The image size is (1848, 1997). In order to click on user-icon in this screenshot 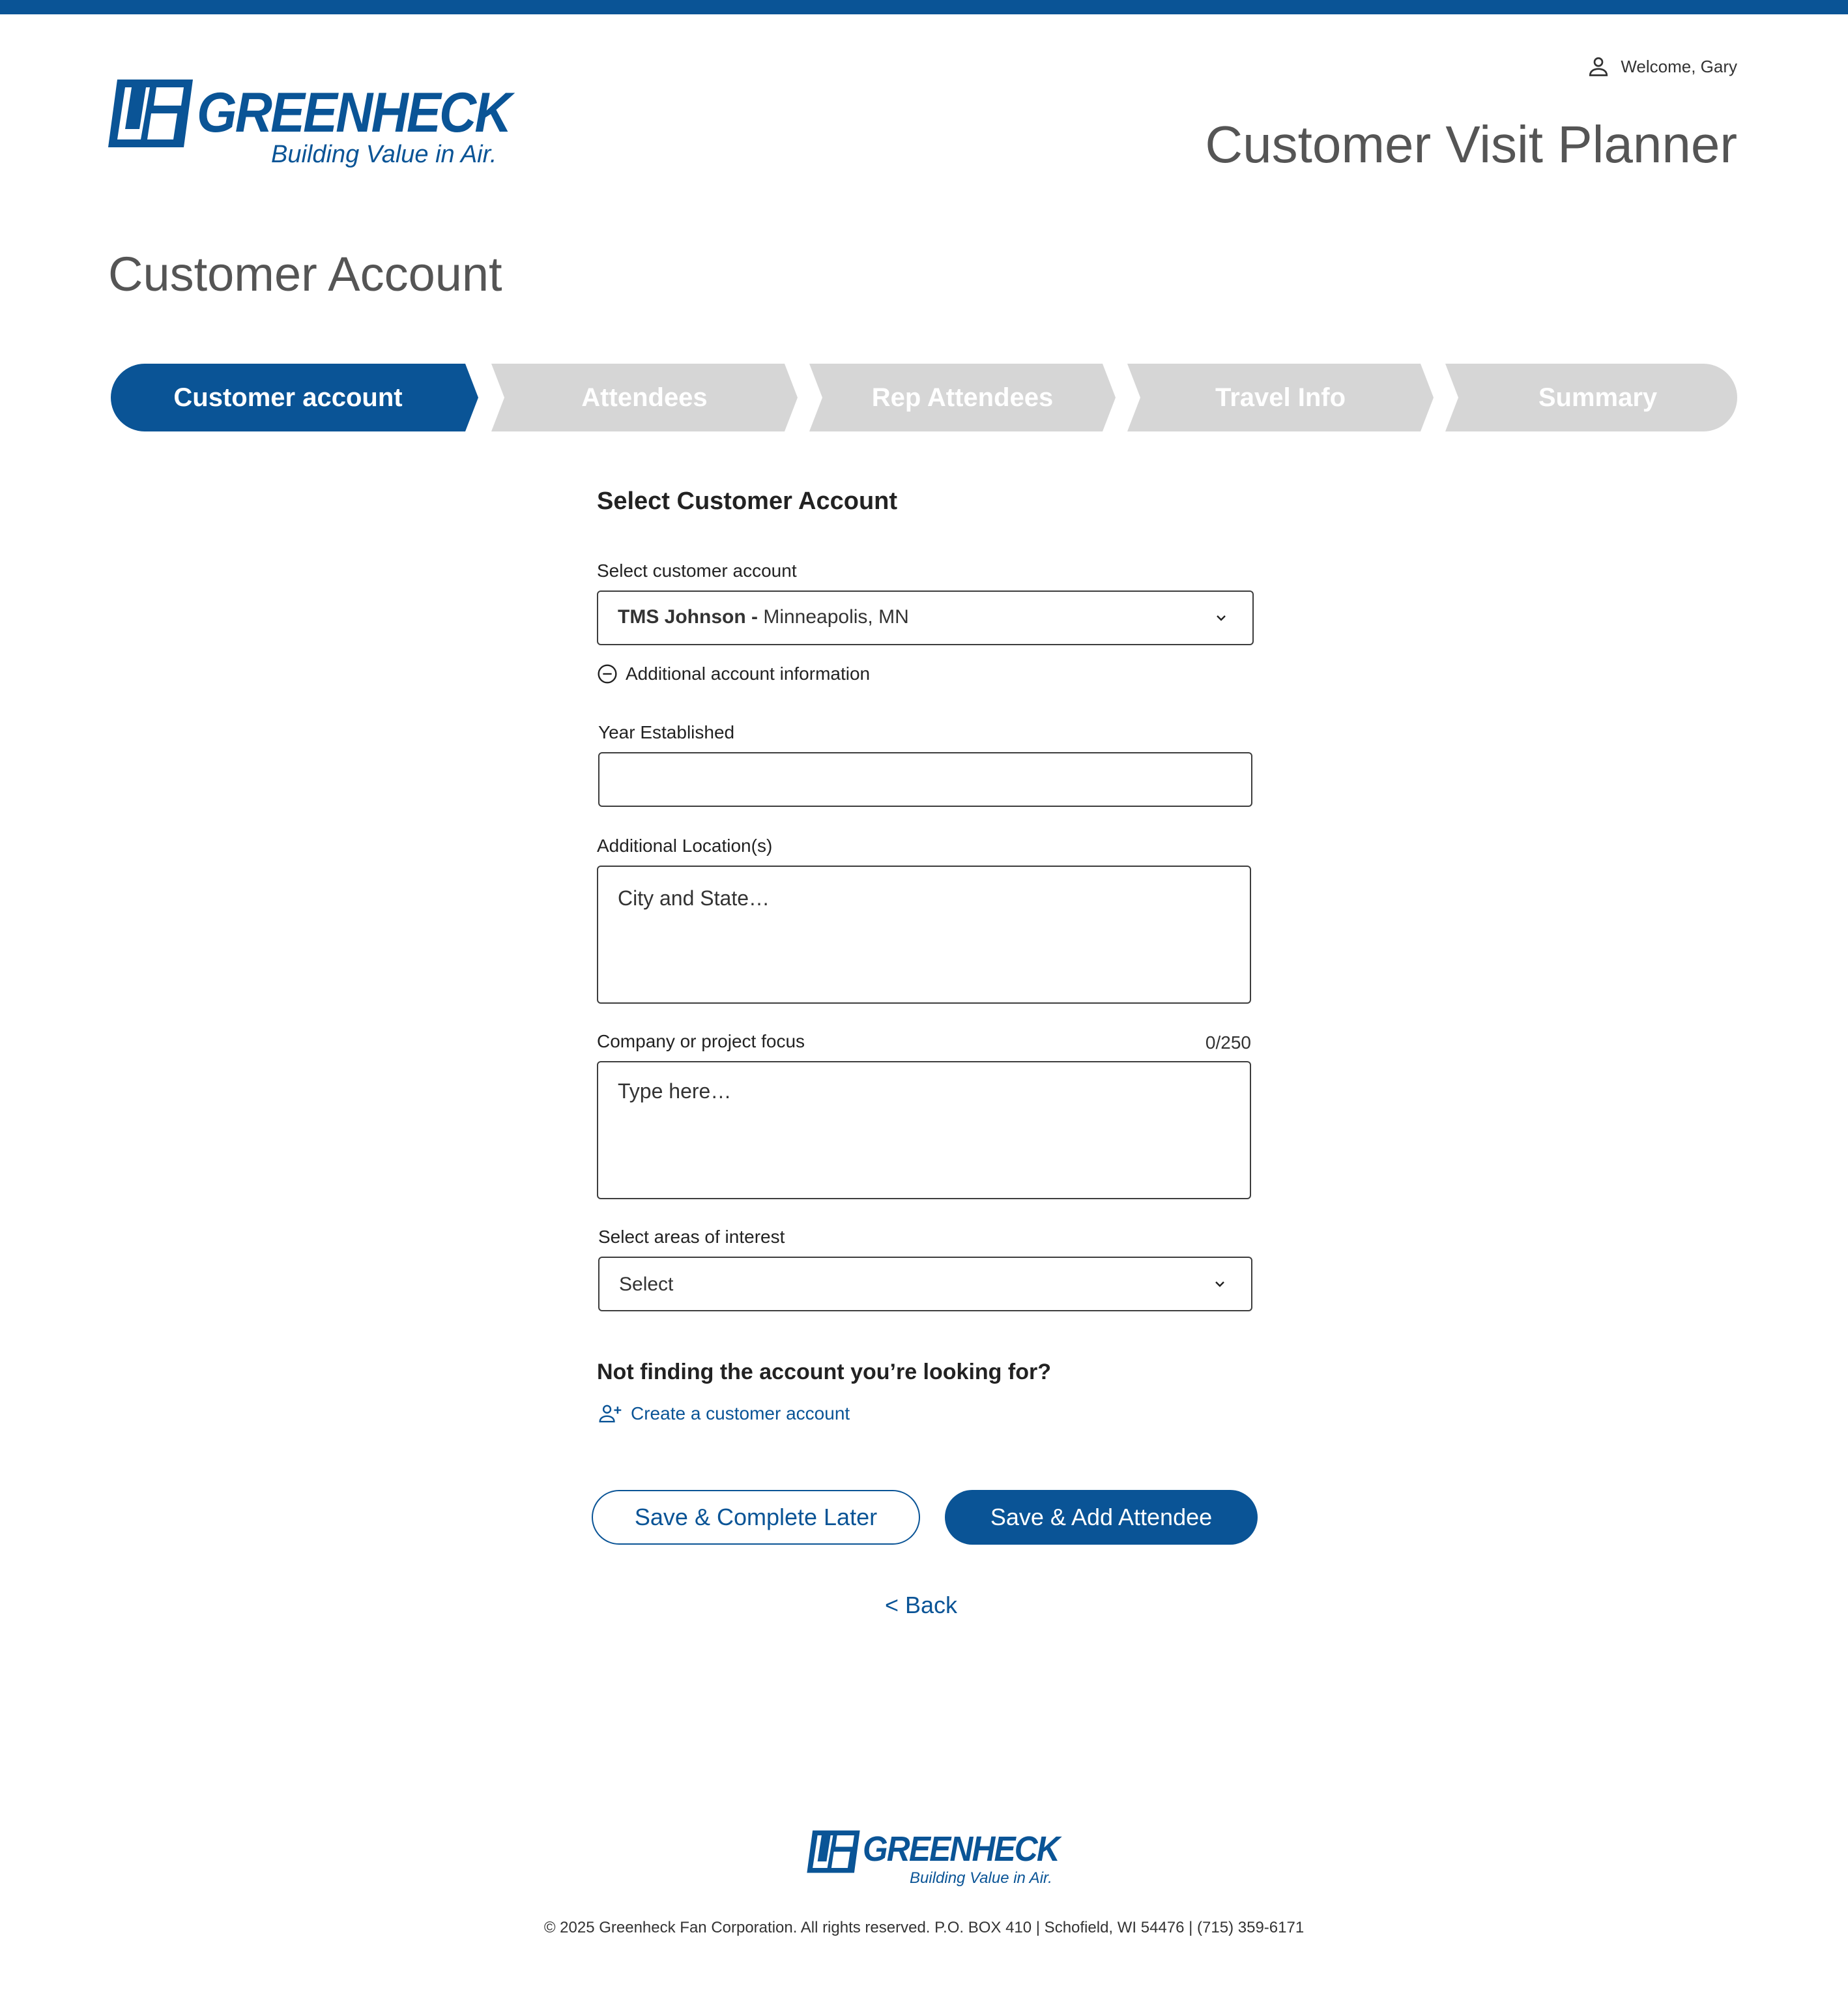, I will do `click(1598, 66)`.